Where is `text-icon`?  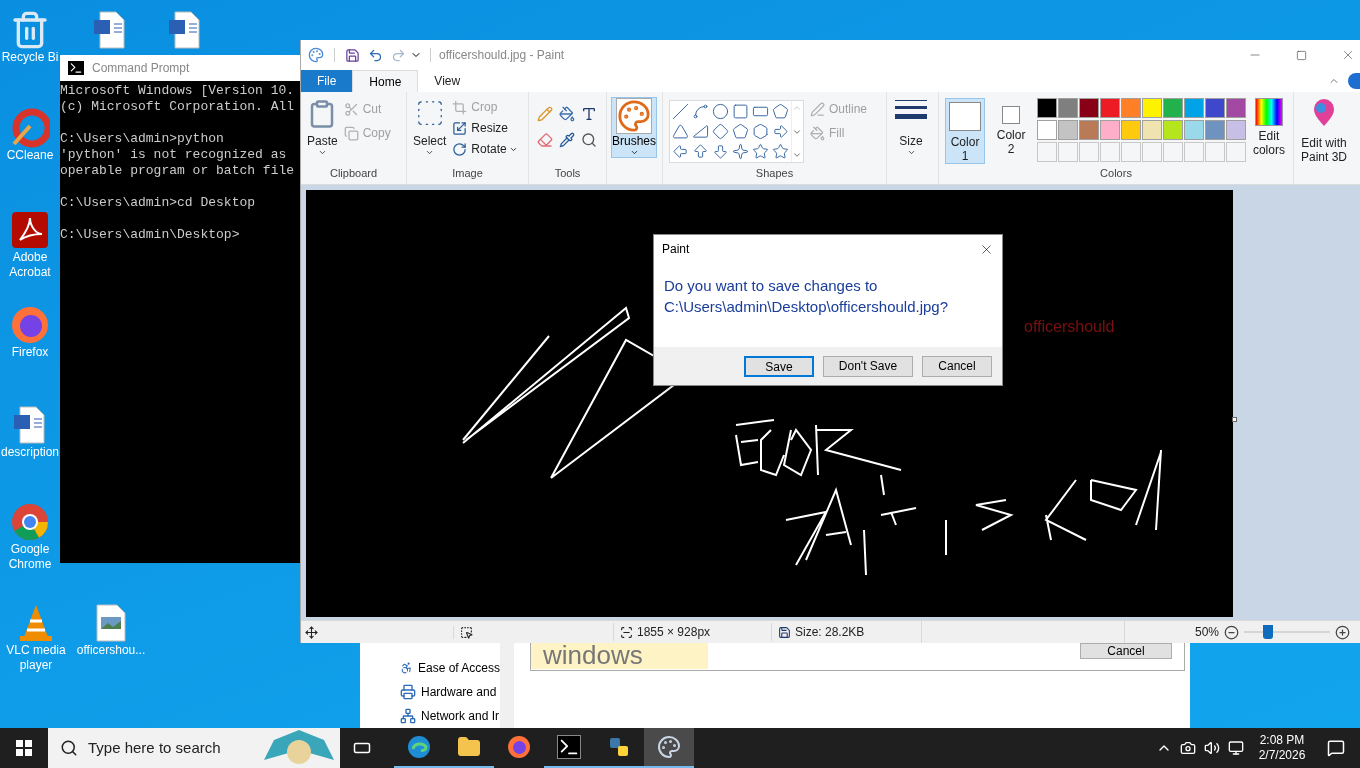 text-icon is located at coordinates (589, 114).